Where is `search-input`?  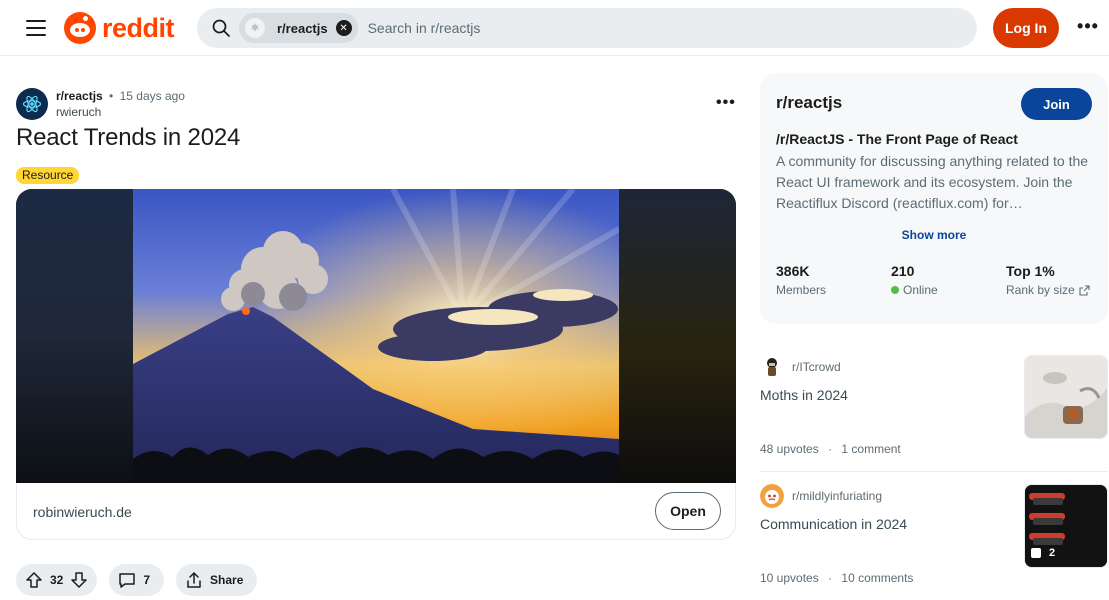 search-input is located at coordinates (647, 28).